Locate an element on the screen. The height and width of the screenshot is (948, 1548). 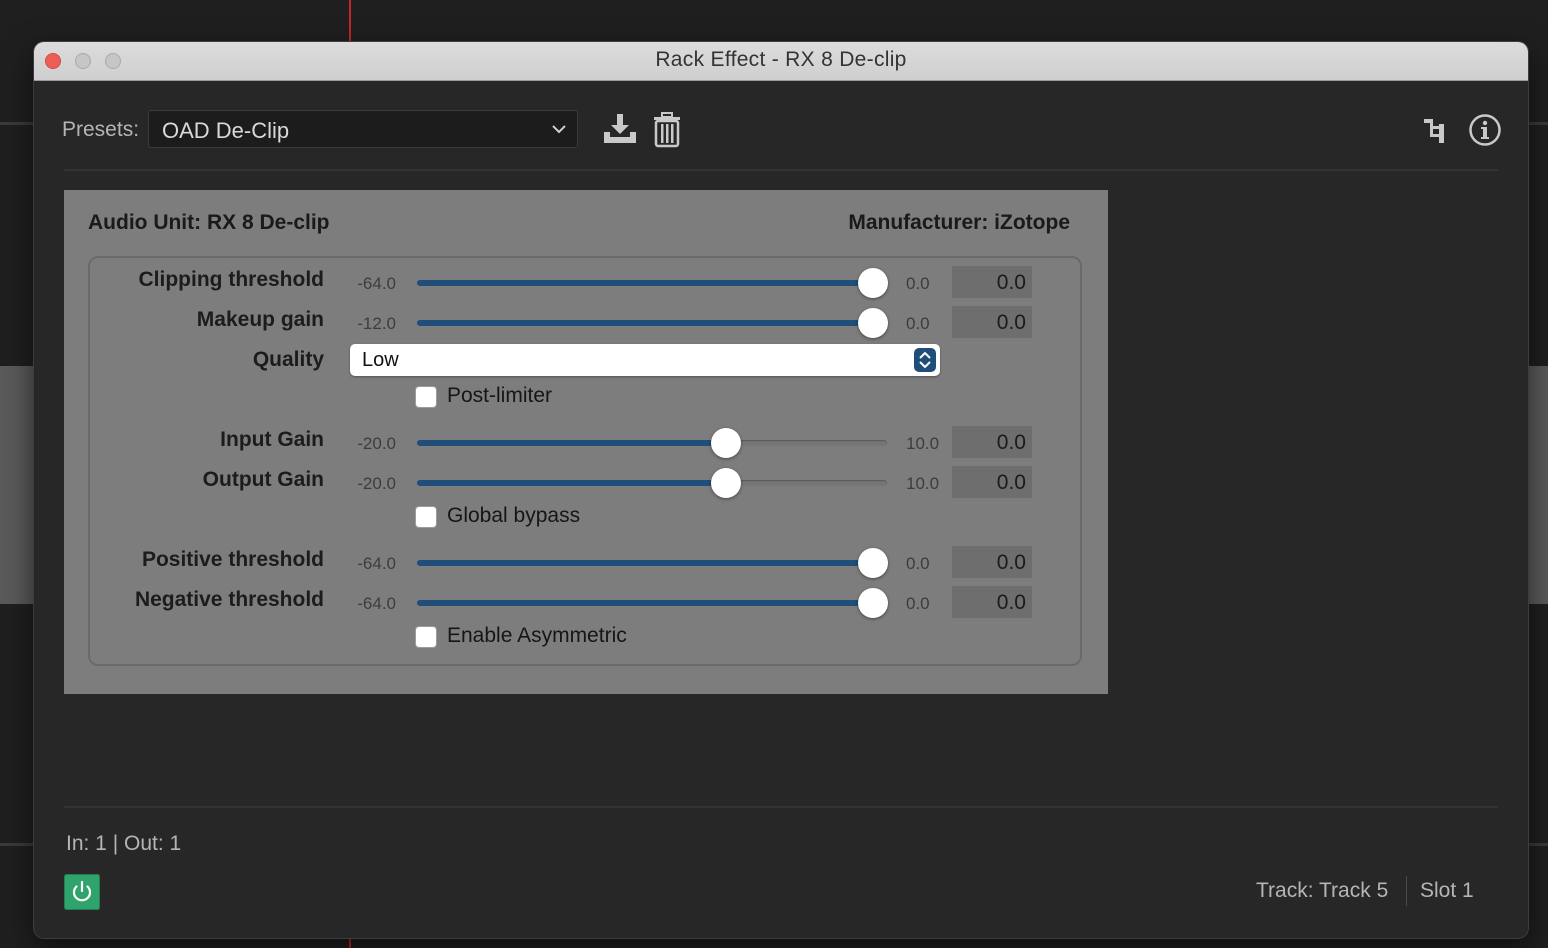
param-row-negative-threshold: Negative threshold -64.0 0.0 0.0 is located at coordinates (585, 600).